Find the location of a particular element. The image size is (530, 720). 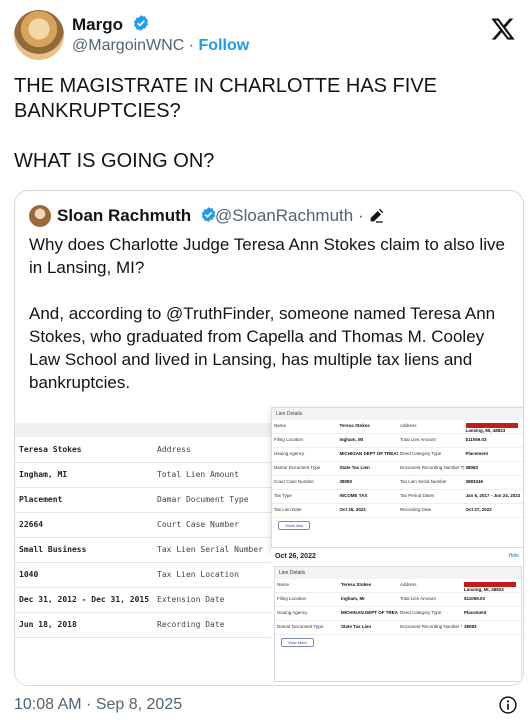

record-label: Total Lien Amount is located at coordinates (210, 475).